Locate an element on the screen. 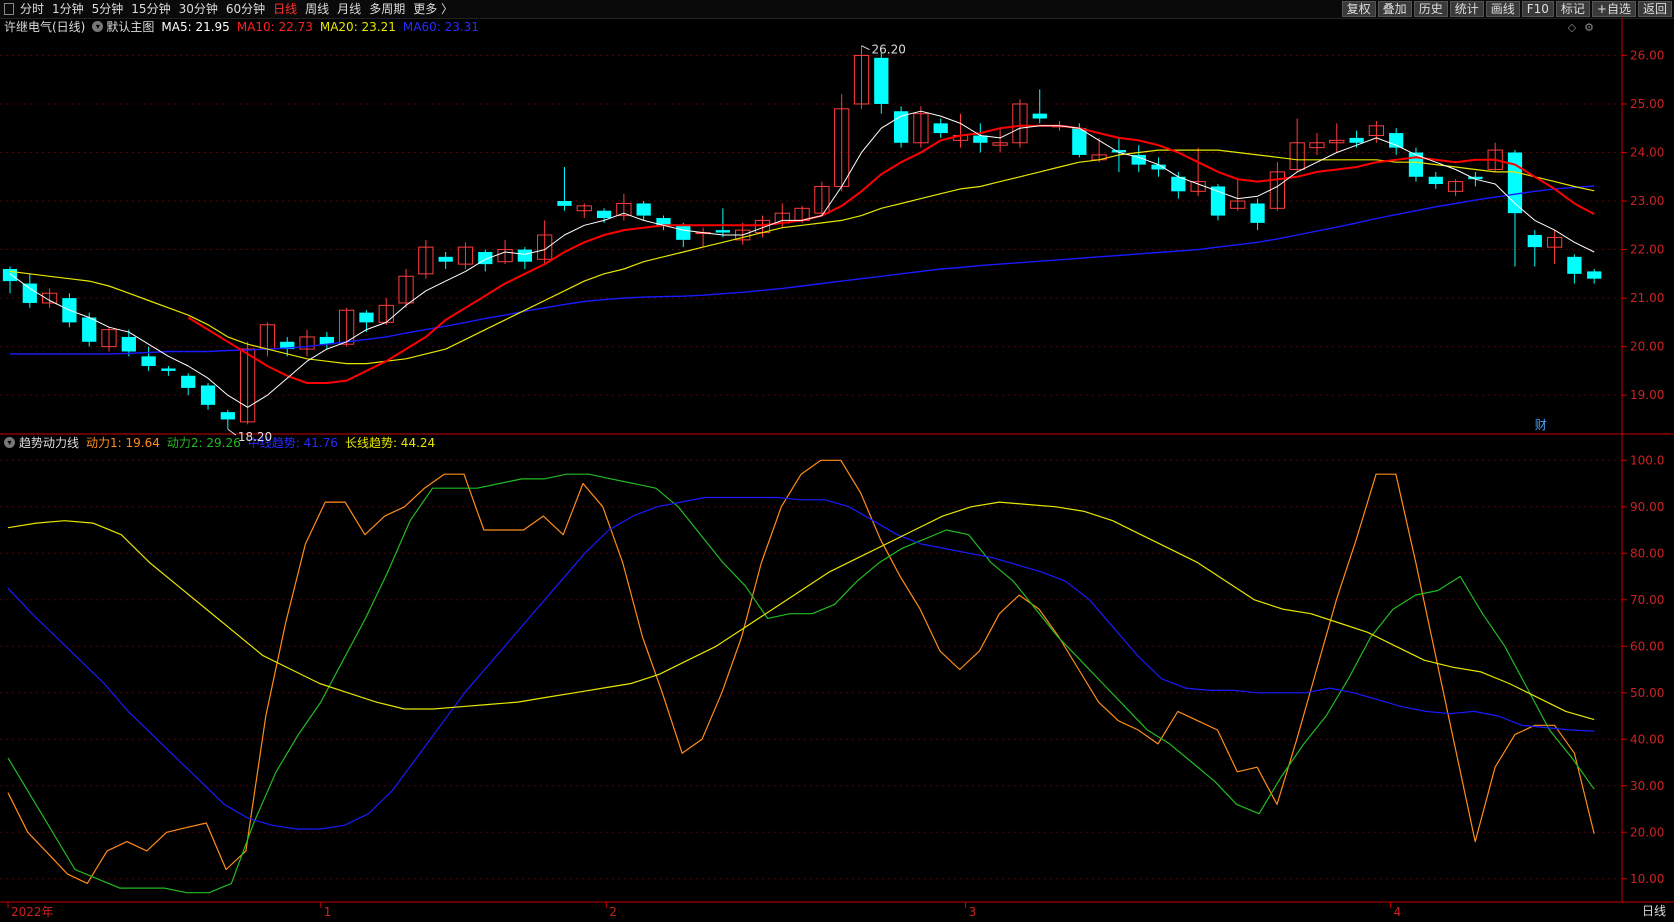  high-label: 26.20 is located at coordinates (889, 50).